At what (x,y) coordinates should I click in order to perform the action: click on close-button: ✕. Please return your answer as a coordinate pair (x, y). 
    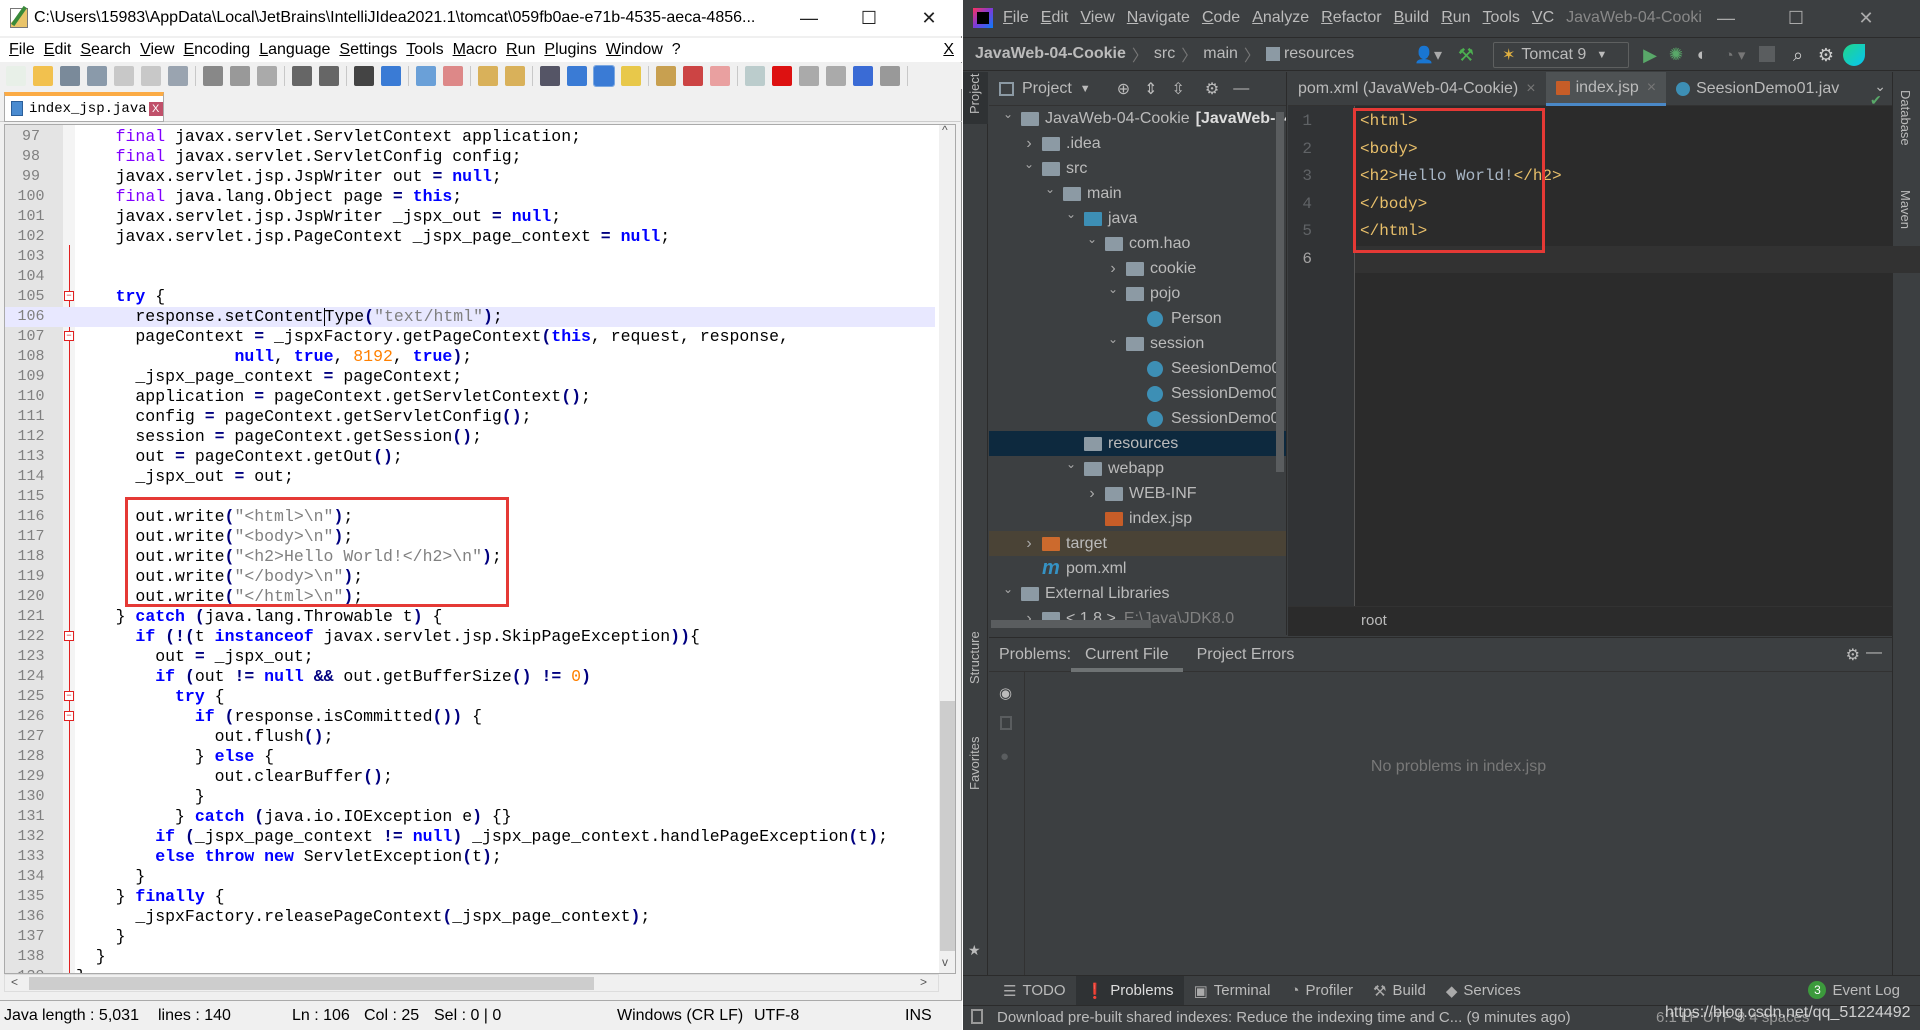
    Looking at the image, I should click on (1866, 18).